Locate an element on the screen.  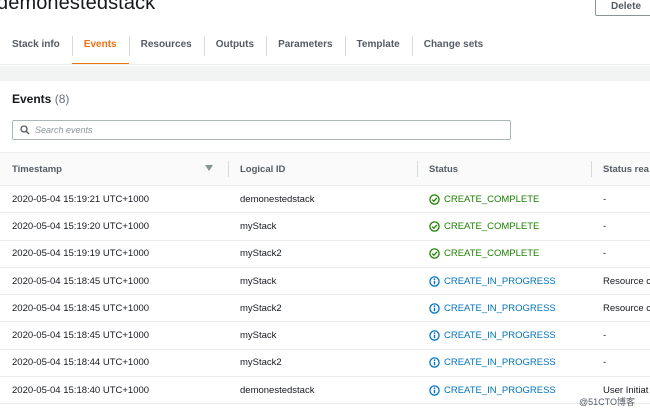
cell-timestamp: 2020-05-04 15:18:44 UTC+1000 is located at coordinates (114, 363).